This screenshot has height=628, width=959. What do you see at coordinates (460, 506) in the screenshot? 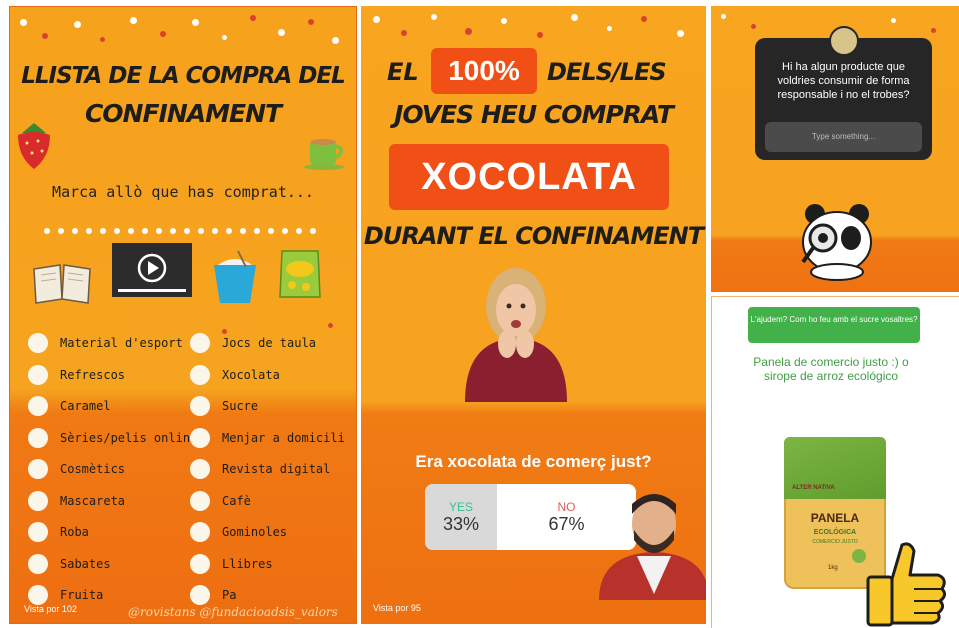
I see `poll-yes-label: YES` at bounding box center [460, 506].